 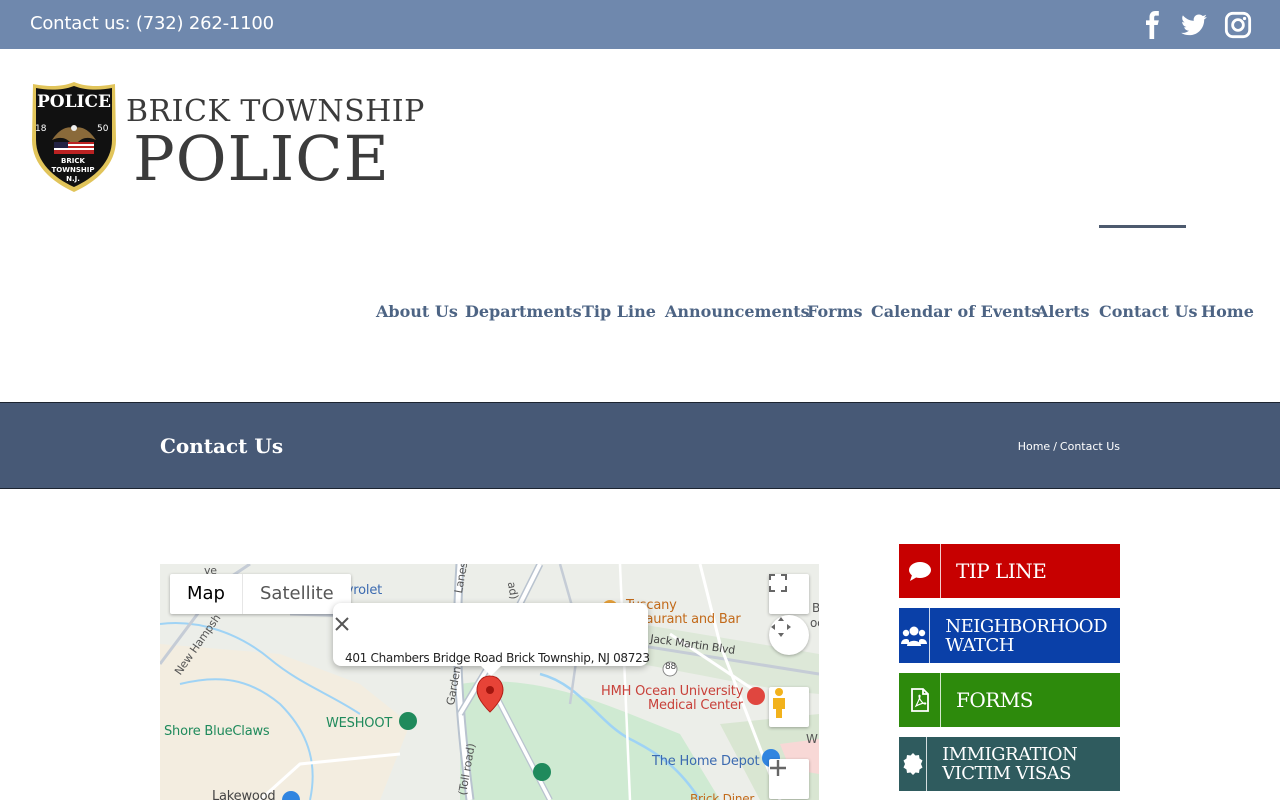 What do you see at coordinates (1238, 25) in the screenshot?
I see `instagram-icon` at bounding box center [1238, 25].